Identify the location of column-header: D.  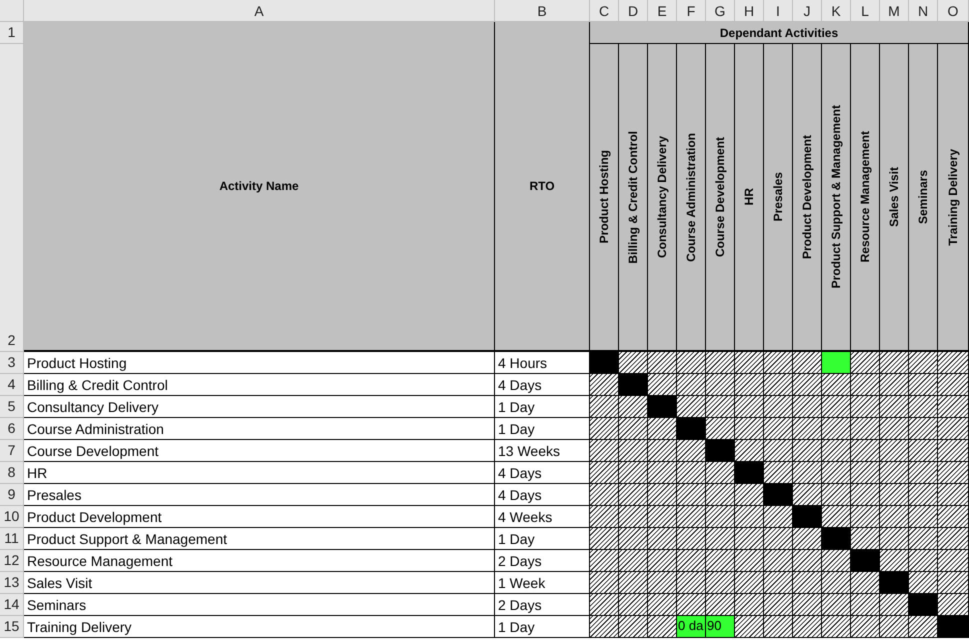
(633, 11).